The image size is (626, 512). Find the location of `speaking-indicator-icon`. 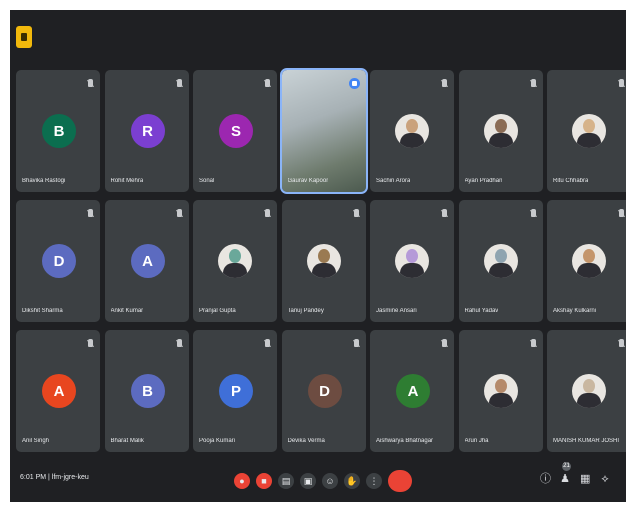

speaking-indicator-icon is located at coordinates (354, 83).